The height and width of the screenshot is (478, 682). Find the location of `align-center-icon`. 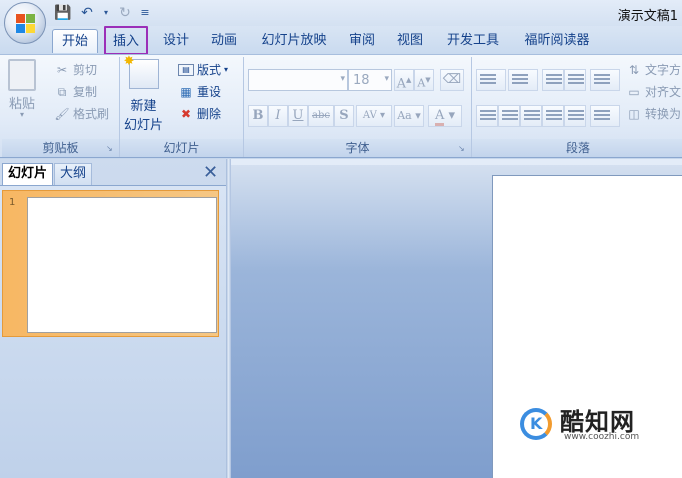

align-center-icon is located at coordinates (510, 116).